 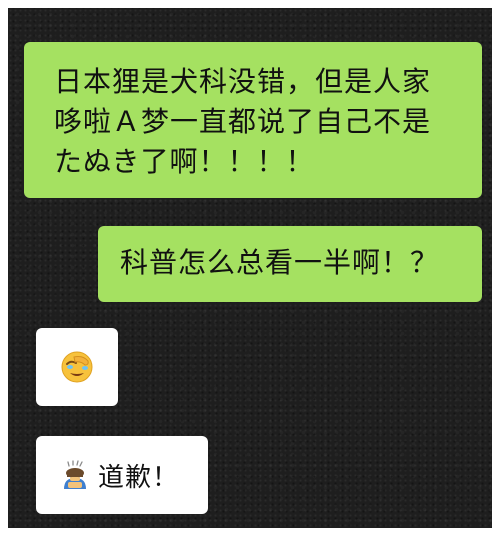 I want to click on received-message-bubble, so click(x=77, y=367).